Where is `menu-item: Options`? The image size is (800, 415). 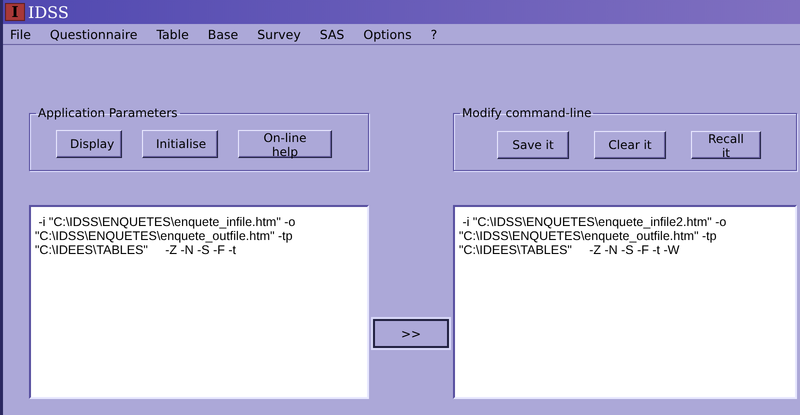
menu-item: Options is located at coordinates (387, 34).